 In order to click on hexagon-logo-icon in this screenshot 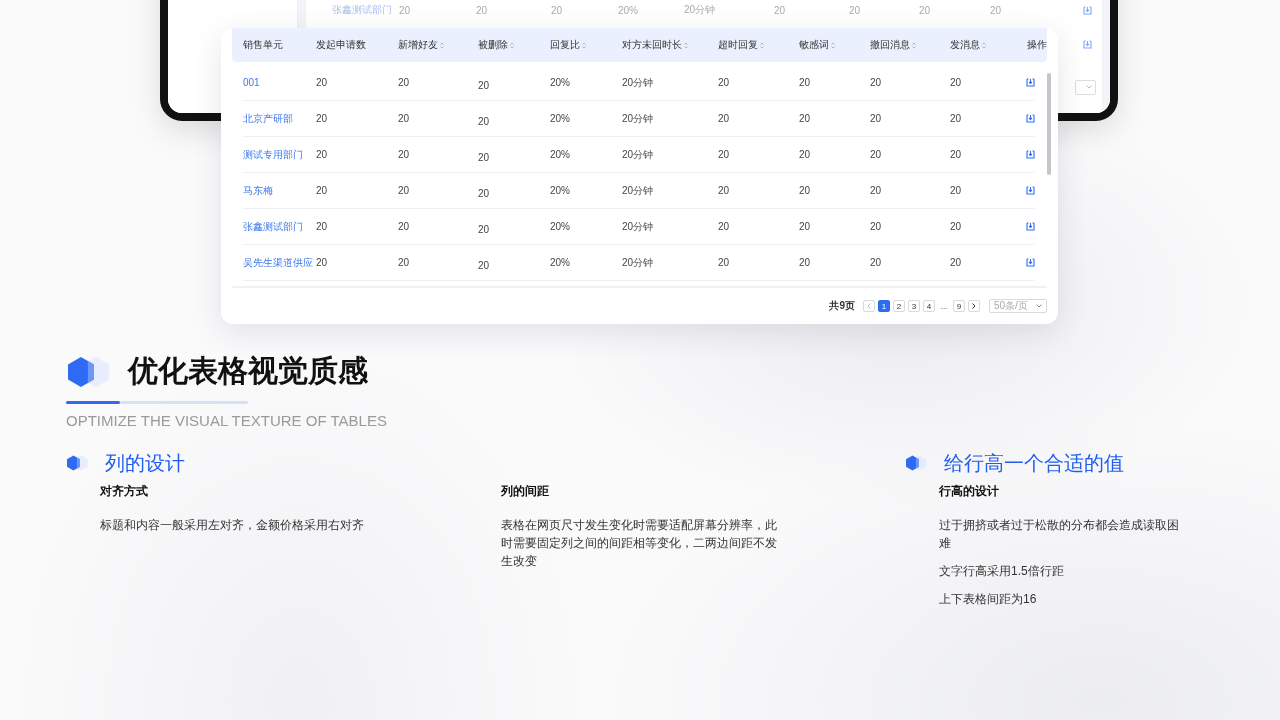, I will do `click(88, 371)`.